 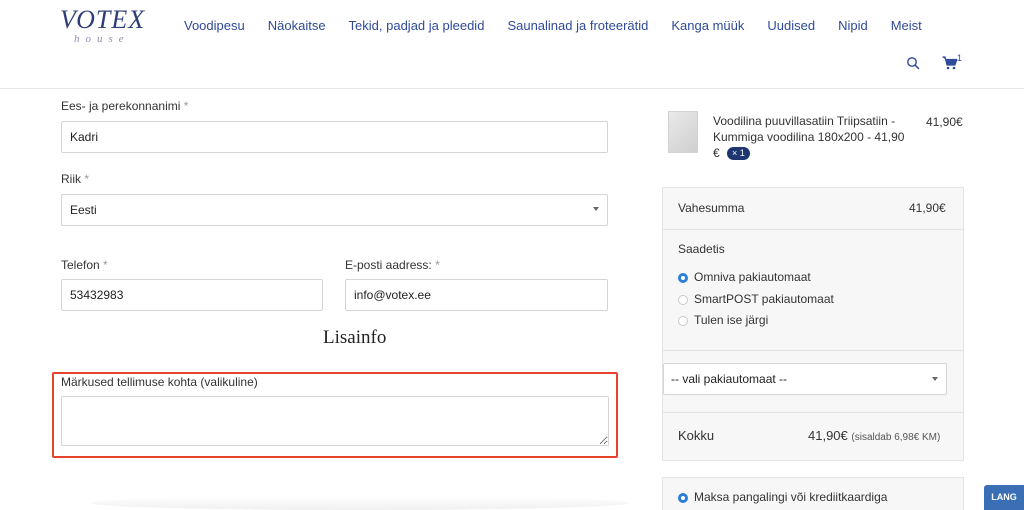 I want to click on section-title-lisainfo: Lisainfo, so click(x=355, y=337).